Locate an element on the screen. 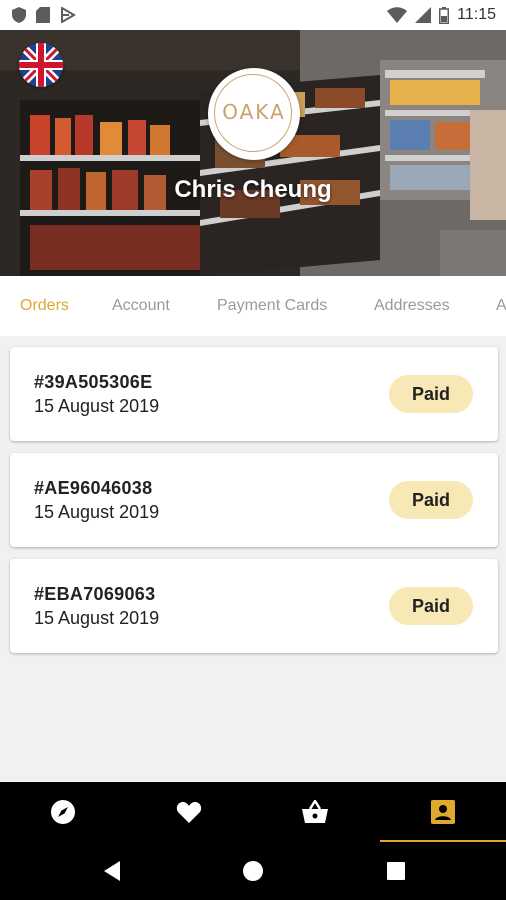  account-box-icon is located at coordinates (443, 812).